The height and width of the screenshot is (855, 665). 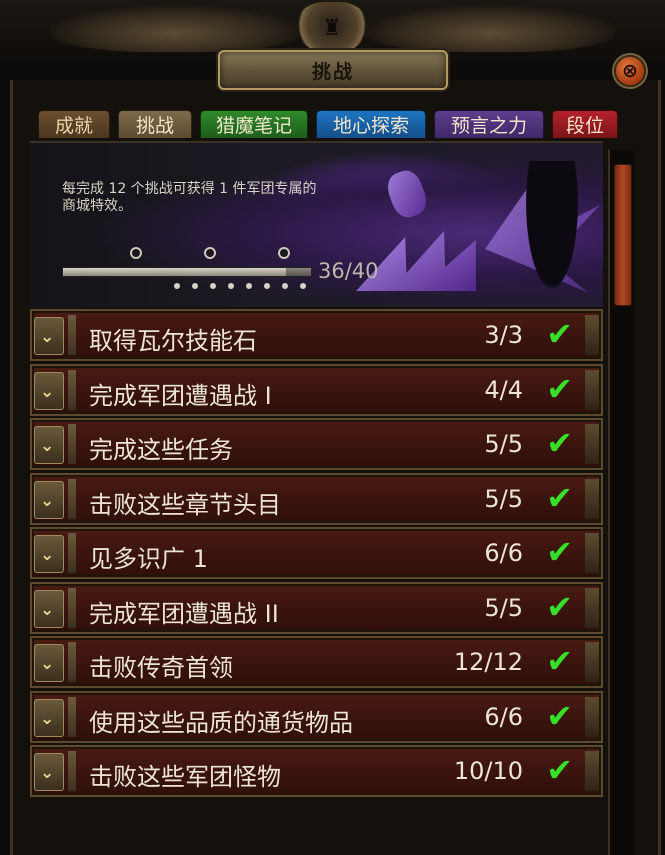 What do you see at coordinates (316, 771) in the screenshot?
I see `challenge-row: ⌄ 击败这些军团怪物 10/10 ✔` at bounding box center [316, 771].